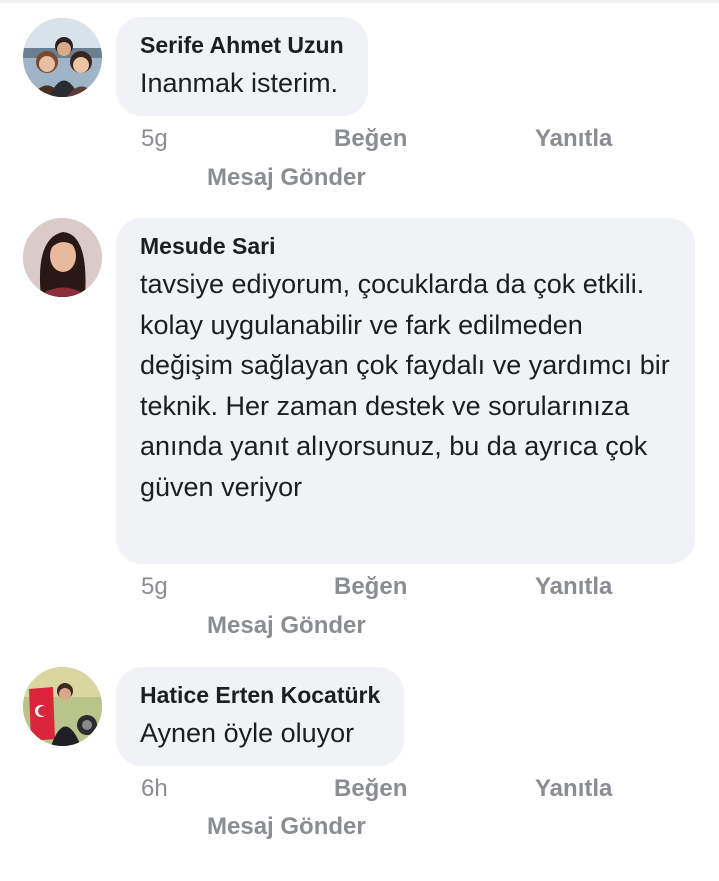 This screenshot has width=719, height=881. What do you see at coordinates (260, 695) in the screenshot?
I see `comment-author: Hatice Erten Kocatürk` at bounding box center [260, 695].